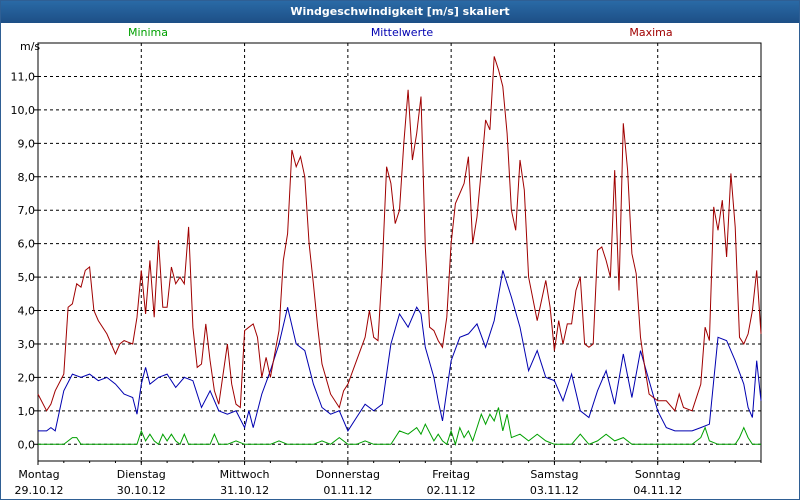  What do you see at coordinates (451, 474) in the screenshot?
I see `x-tick-weekday: Freitag` at bounding box center [451, 474].